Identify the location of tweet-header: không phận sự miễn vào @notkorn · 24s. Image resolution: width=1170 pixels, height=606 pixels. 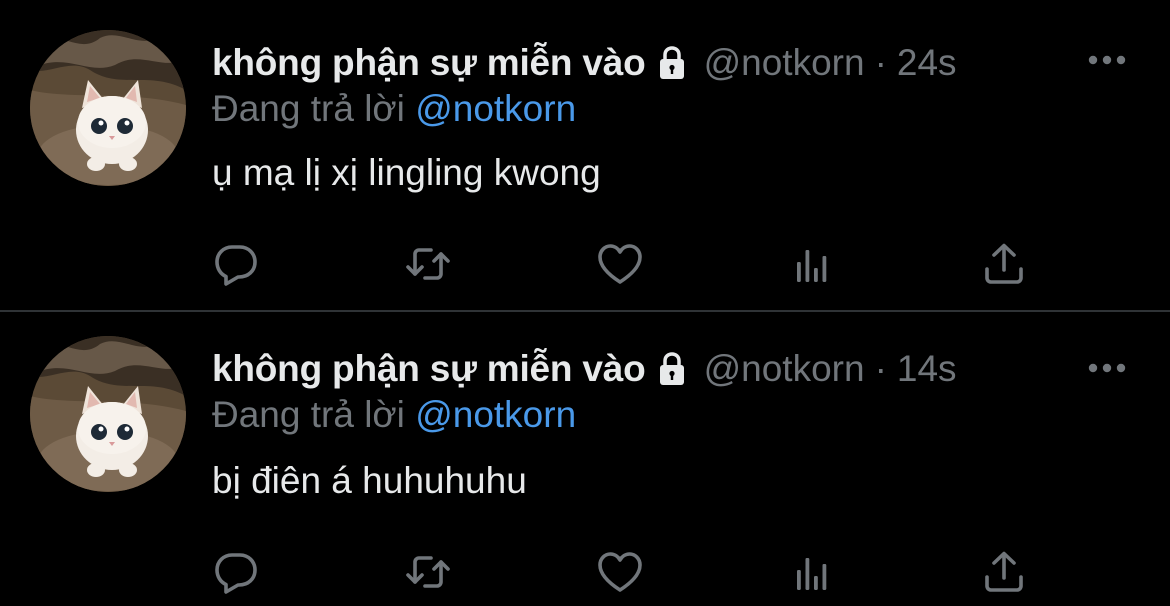
(584, 63).